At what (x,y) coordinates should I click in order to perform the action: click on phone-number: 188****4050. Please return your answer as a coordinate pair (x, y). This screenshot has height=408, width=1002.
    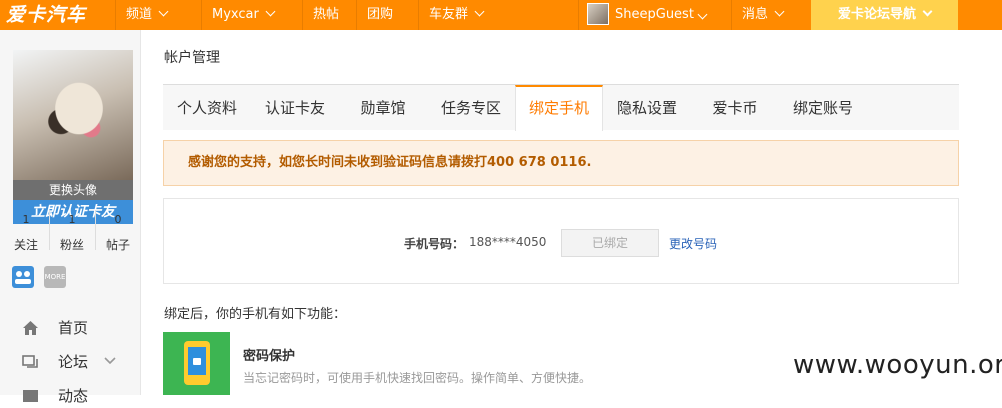
    Looking at the image, I should click on (508, 242).